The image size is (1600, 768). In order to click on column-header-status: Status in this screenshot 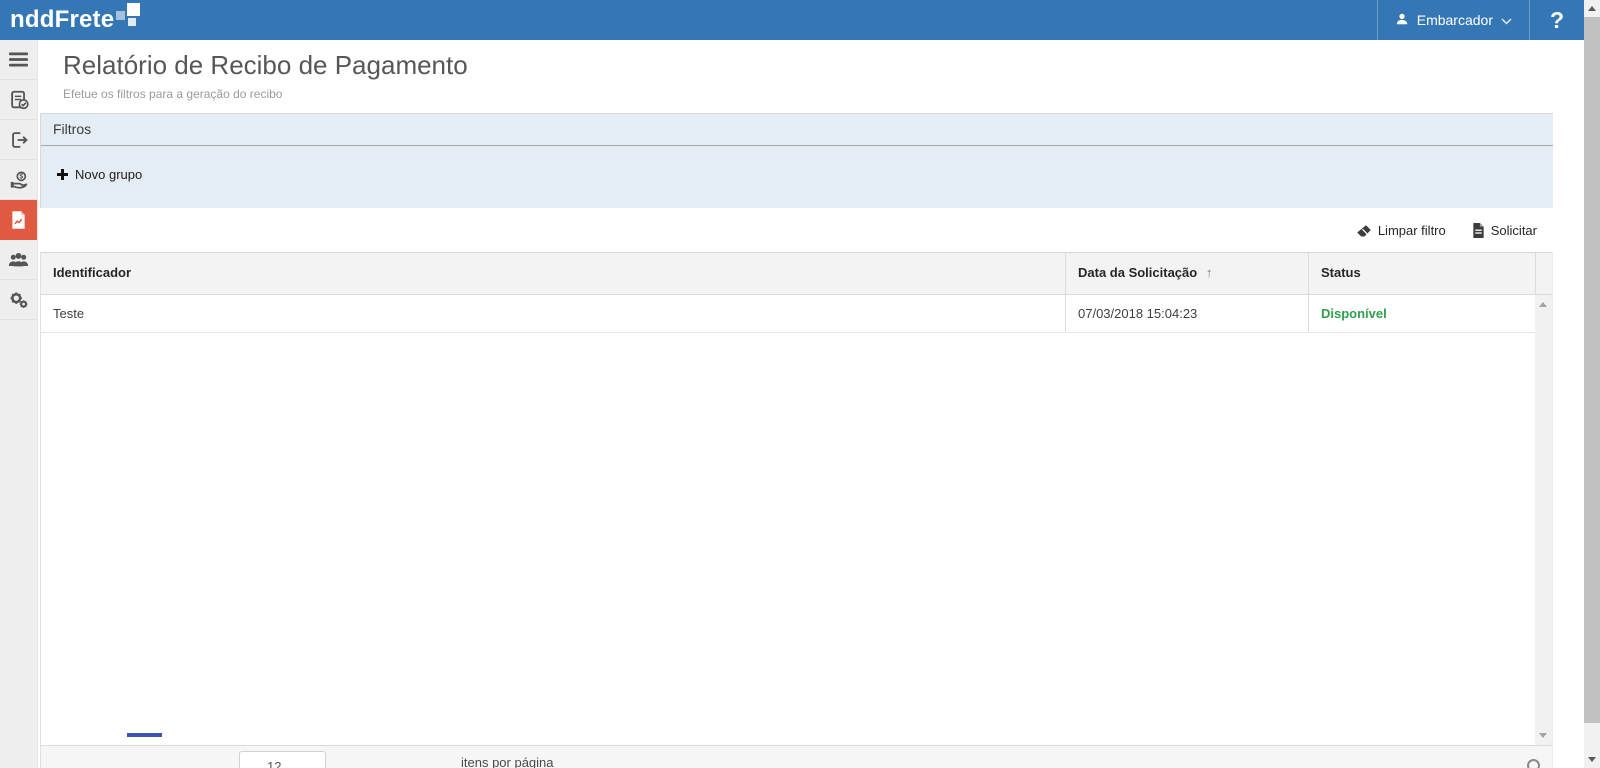, I will do `click(1421, 273)`.